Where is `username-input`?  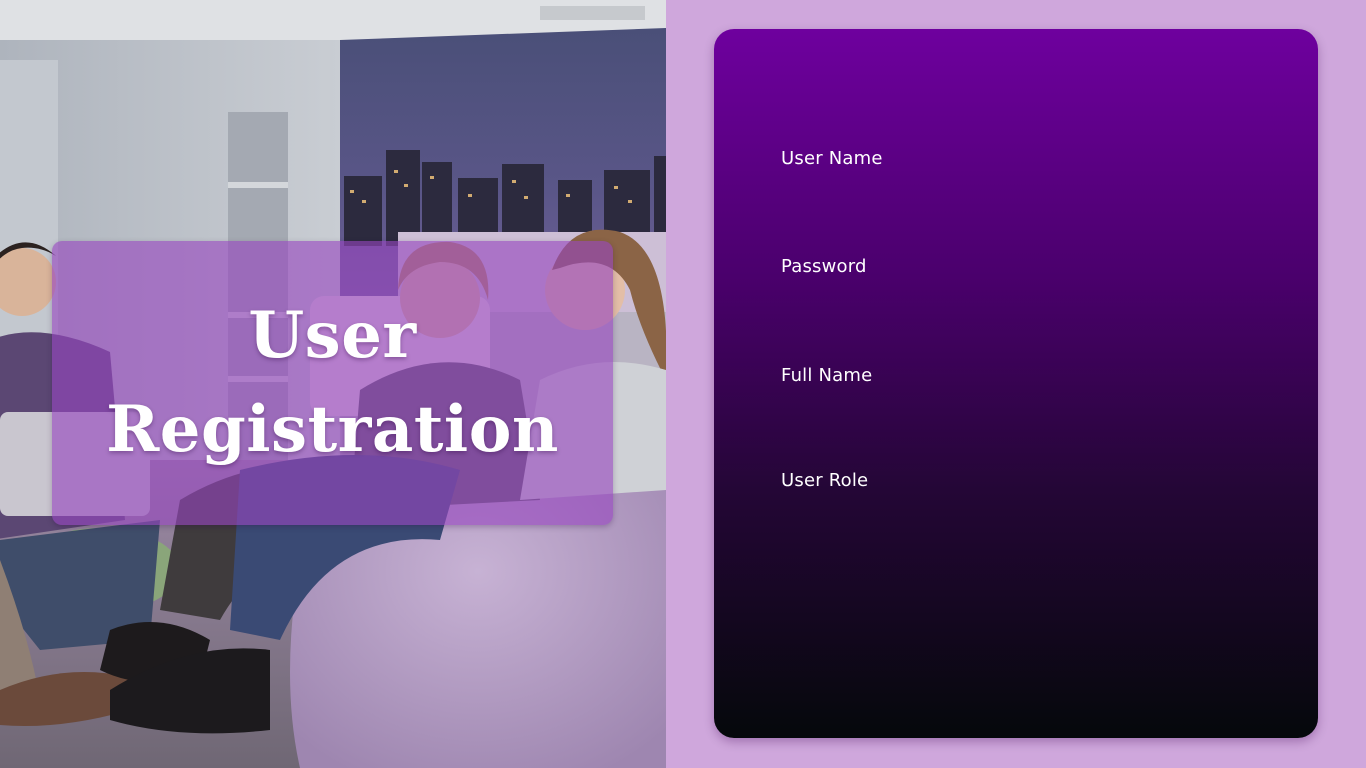 username-input is located at coordinates (1021, 194).